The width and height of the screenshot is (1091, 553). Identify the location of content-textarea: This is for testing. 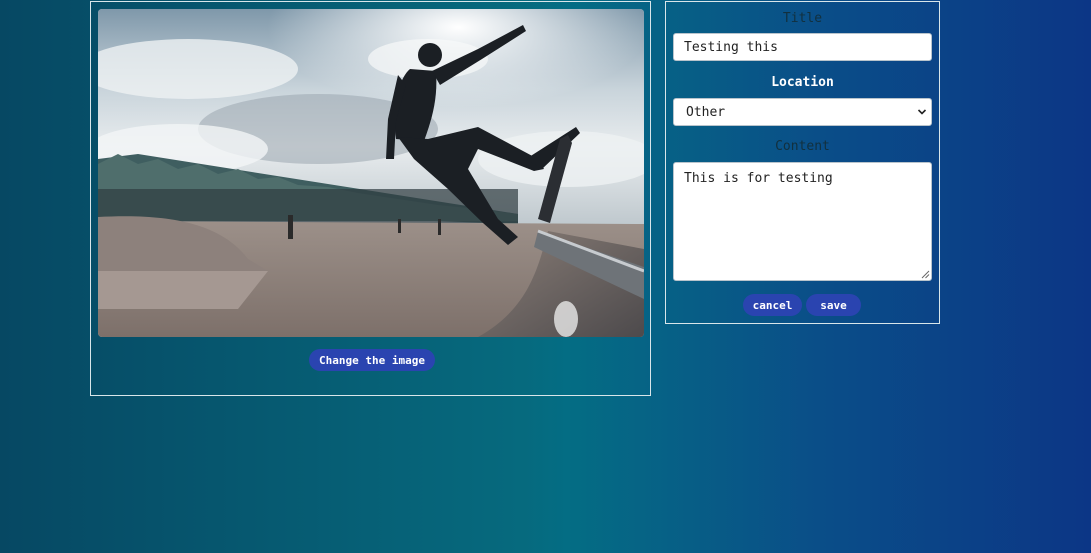
(802, 221).